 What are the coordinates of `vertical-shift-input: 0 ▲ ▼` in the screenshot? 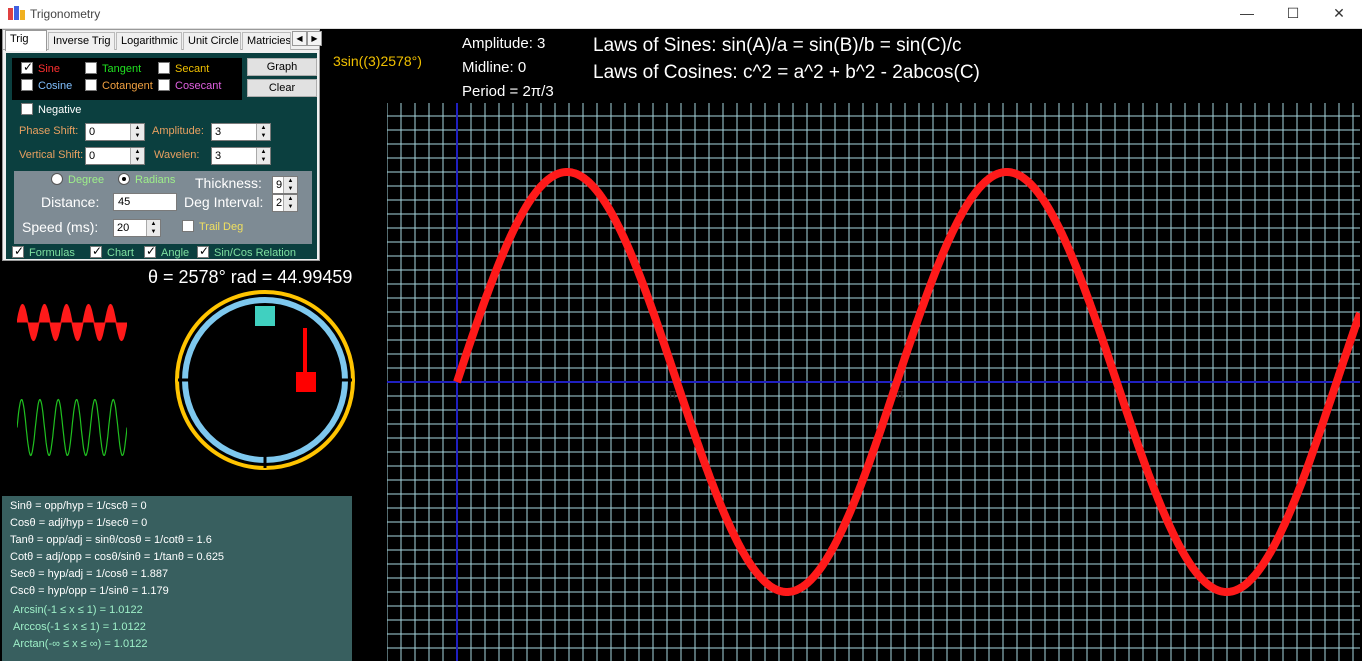 It's located at (115, 156).